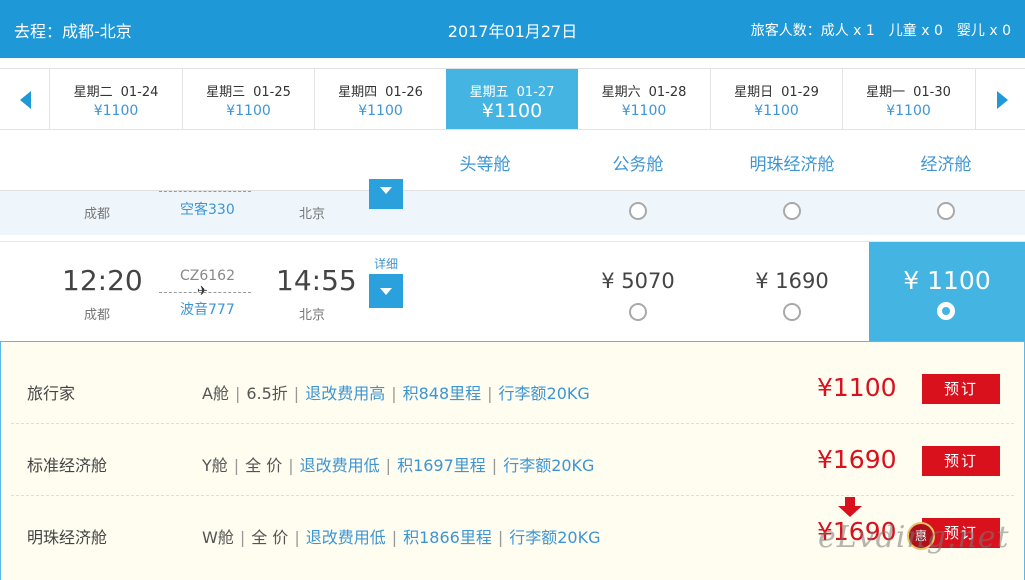 This screenshot has height=580, width=1025. Describe the element at coordinates (226, 92) in the screenshot. I see `date-tab-weekday: 星期三` at that location.